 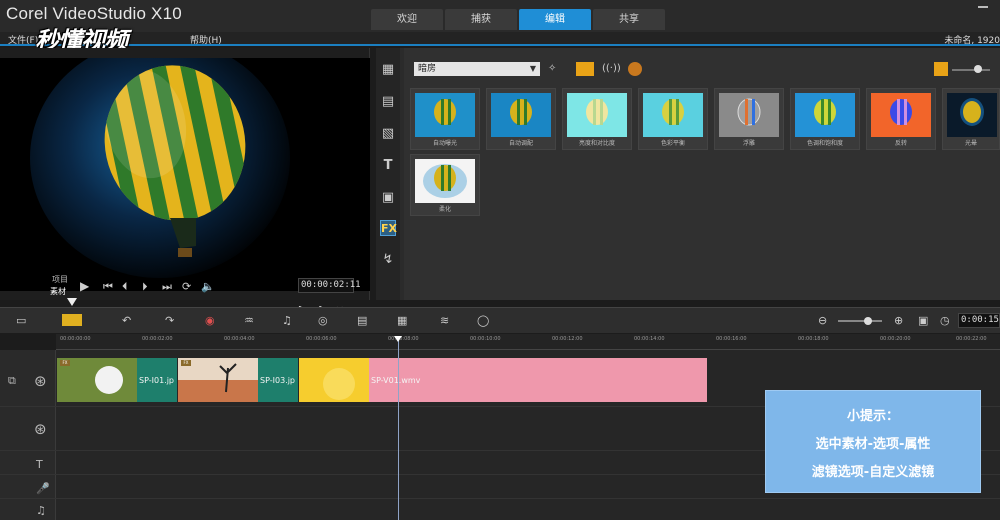 What do you see at coordinates (28, 435) in the screenshot?
I see `track-headers: ⧉ ⊛ ⊛ T 🎤 ♫` at bounding box center [28, 435].